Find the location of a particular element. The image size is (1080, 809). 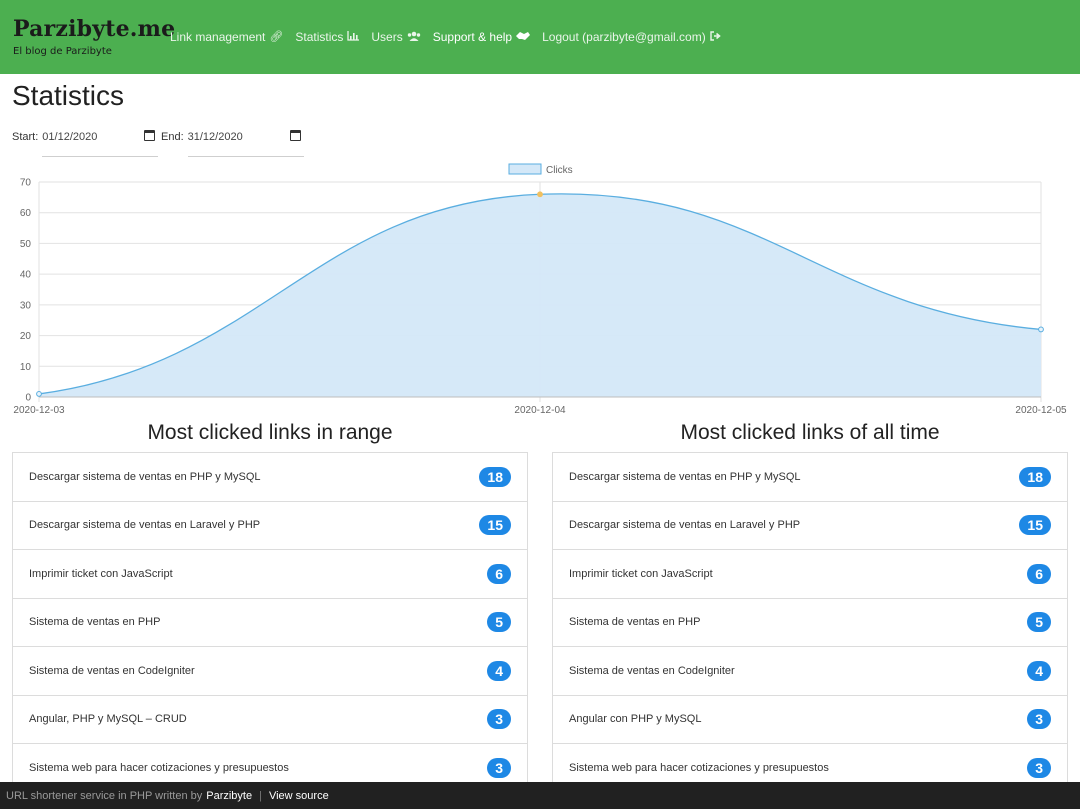

view-source-link: View source is located at coordinates (299, 796).